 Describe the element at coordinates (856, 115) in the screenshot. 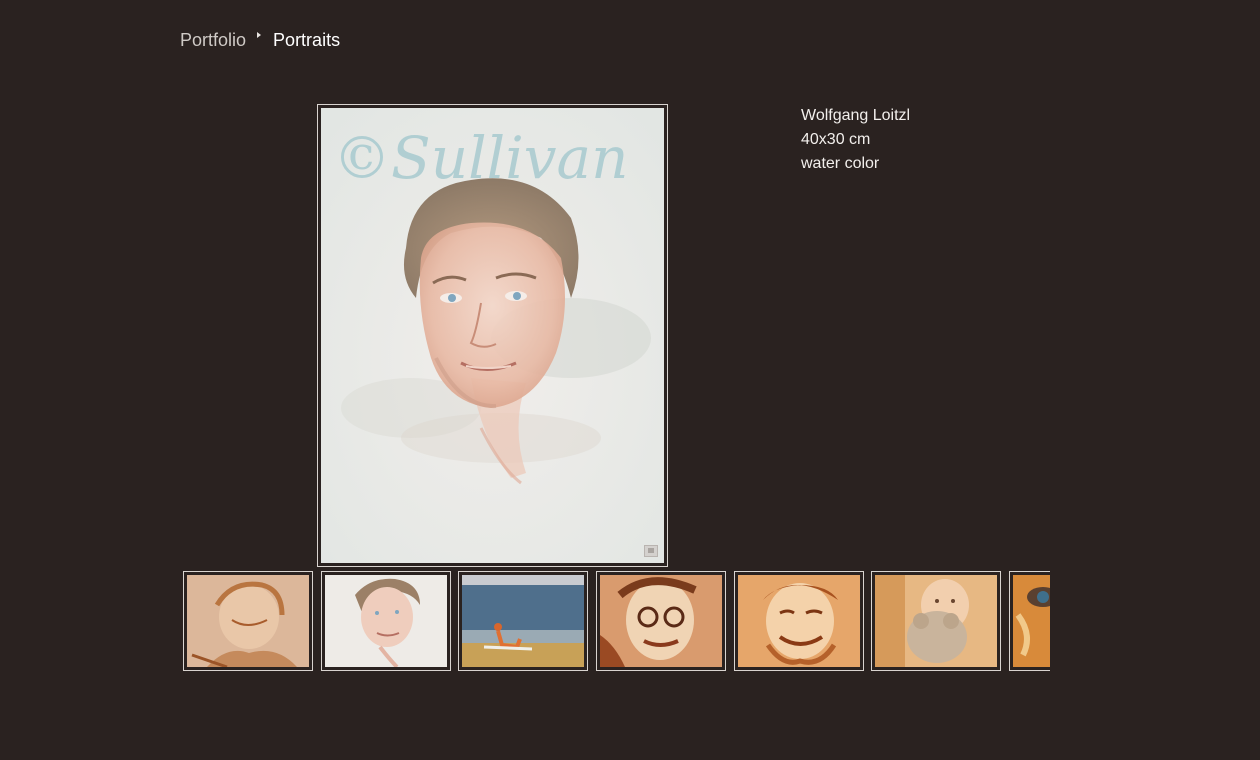

I see `artwork-title: Wolfgang Loitzl` at that location.